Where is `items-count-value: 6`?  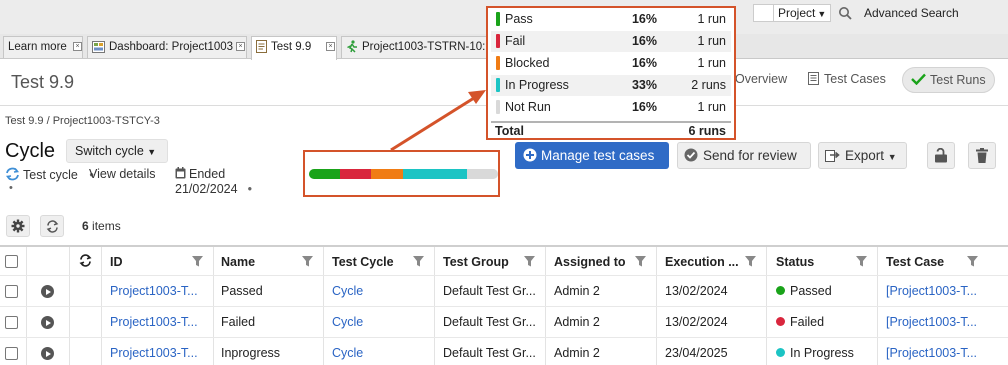
items-count-value: 6 is located at coordinates (85, 226).